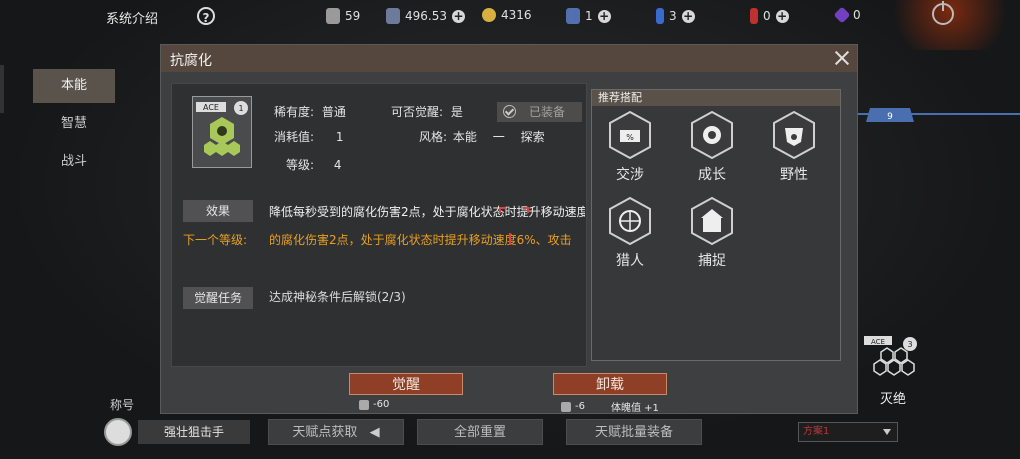  Describe the element at coordinates (294, 137) in the screenshot. I see `cost-label: 消耗值:` at that location.